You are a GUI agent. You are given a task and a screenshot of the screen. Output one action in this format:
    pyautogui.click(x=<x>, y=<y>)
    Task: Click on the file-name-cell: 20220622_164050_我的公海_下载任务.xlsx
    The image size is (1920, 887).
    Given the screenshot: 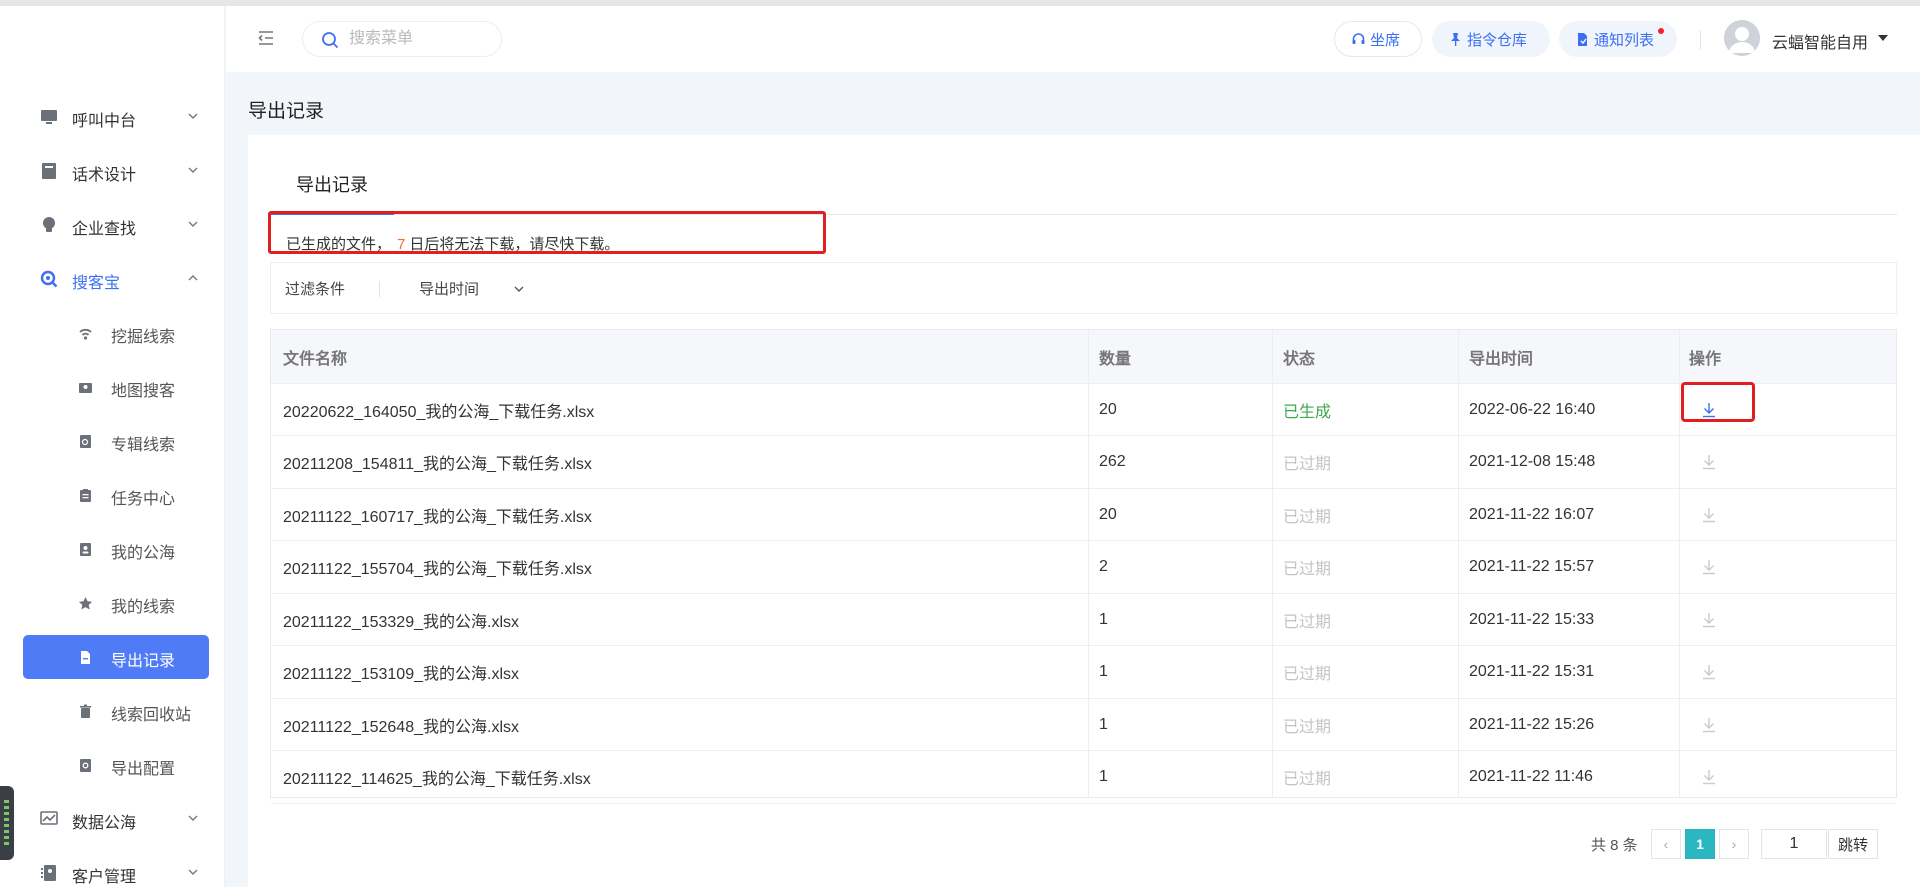 What is the action you would take?
    pyautogui.click(x=439, y=412)
    